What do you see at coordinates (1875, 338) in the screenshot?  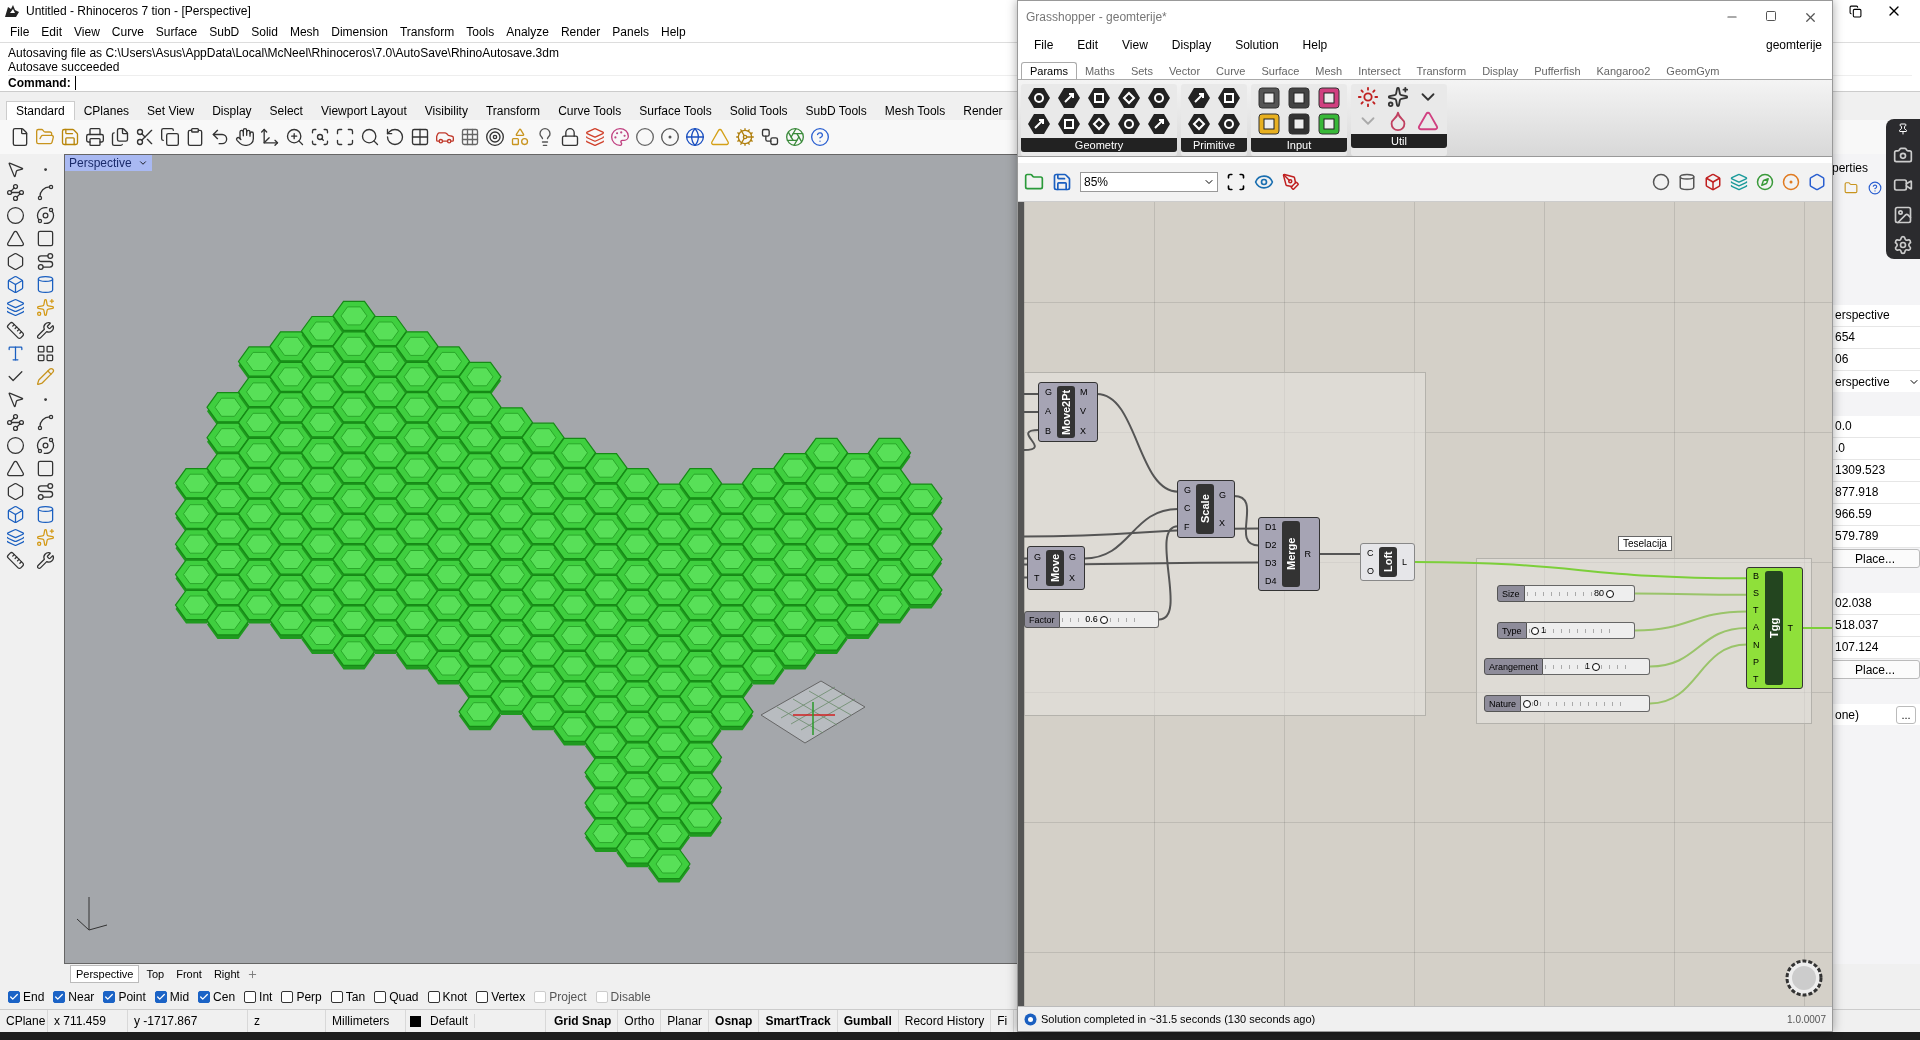 I see `property-field: 654` at bounding box center [1875, 338].